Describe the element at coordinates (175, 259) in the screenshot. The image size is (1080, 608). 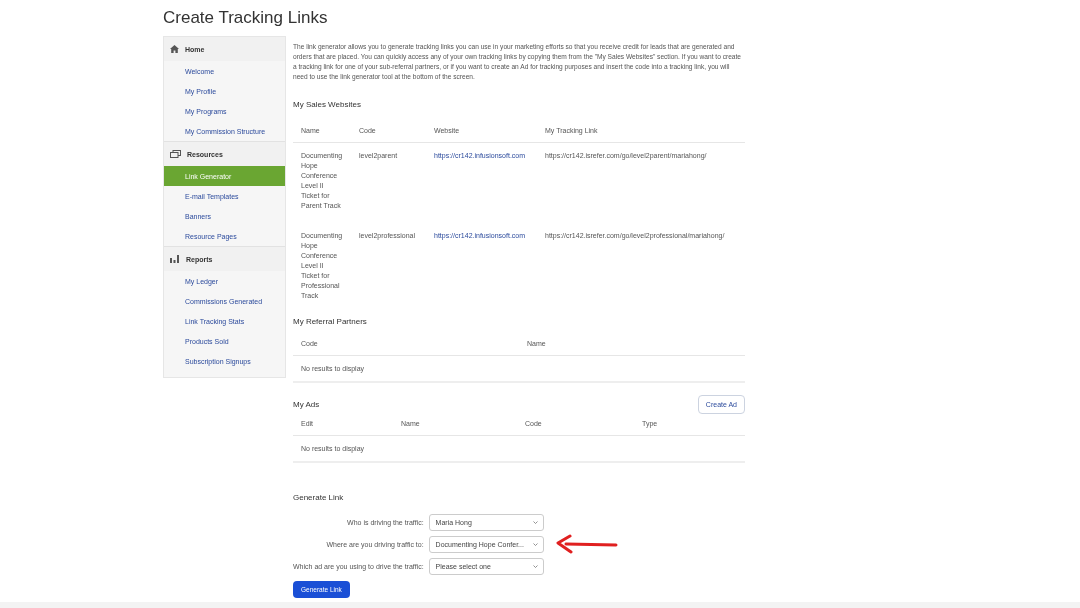
I see `bar-chart-icon` at that location.